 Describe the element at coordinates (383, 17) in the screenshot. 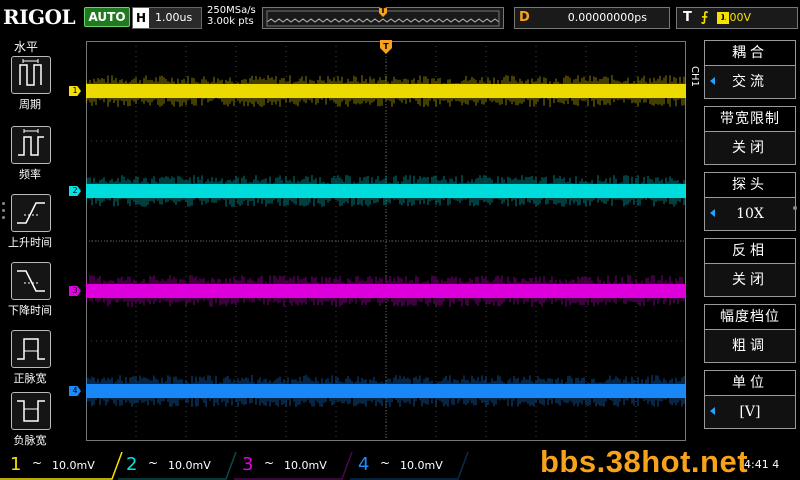

I see `waveform-overview-bar: T` at that location.